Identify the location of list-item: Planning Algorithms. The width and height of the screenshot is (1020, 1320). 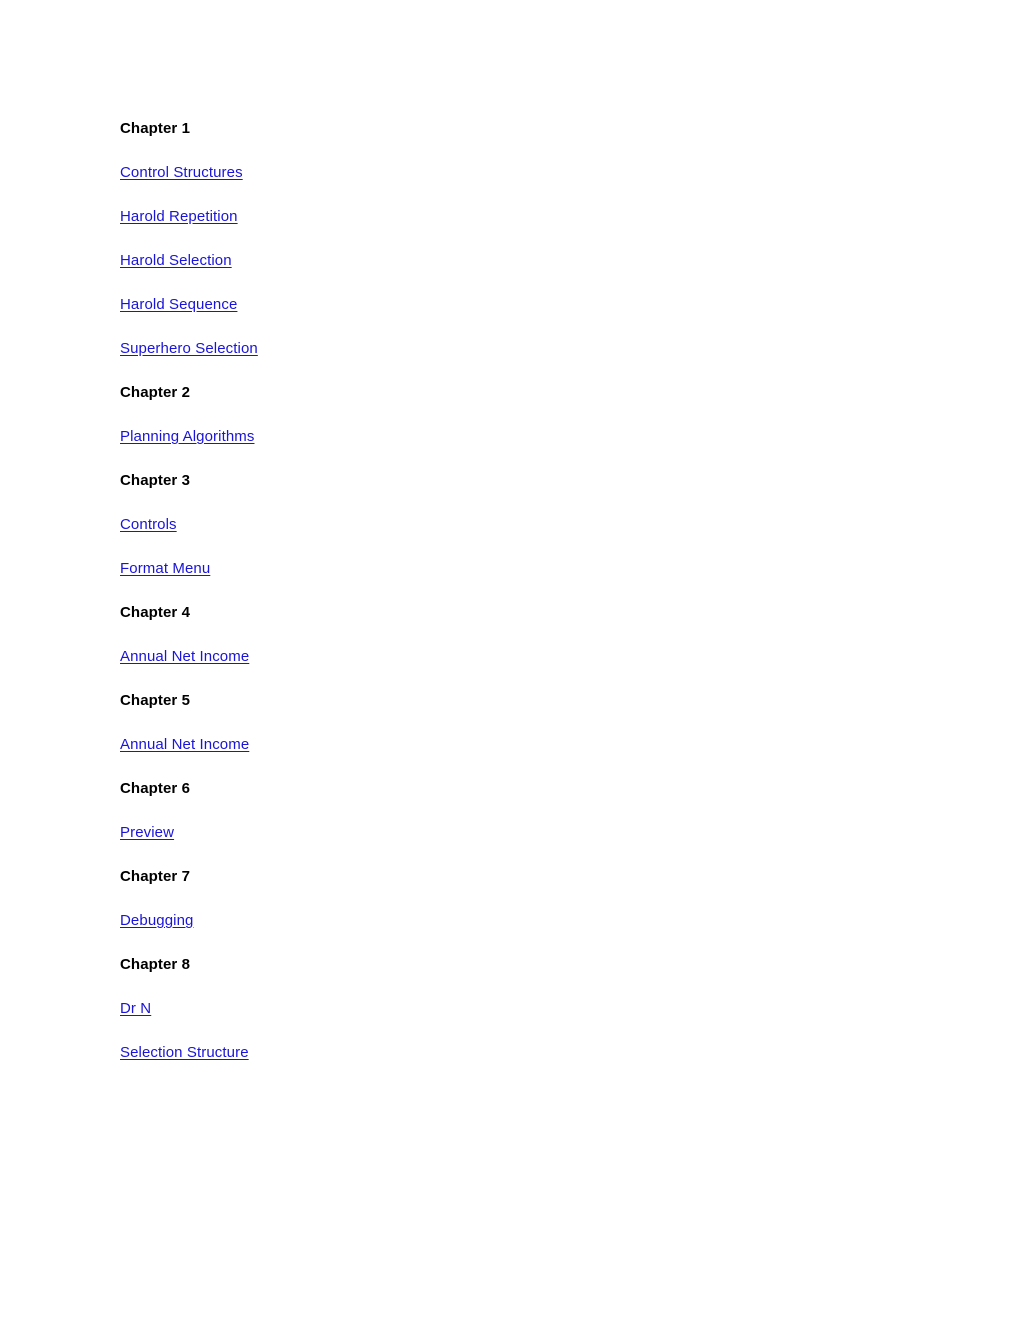
(500, 437).